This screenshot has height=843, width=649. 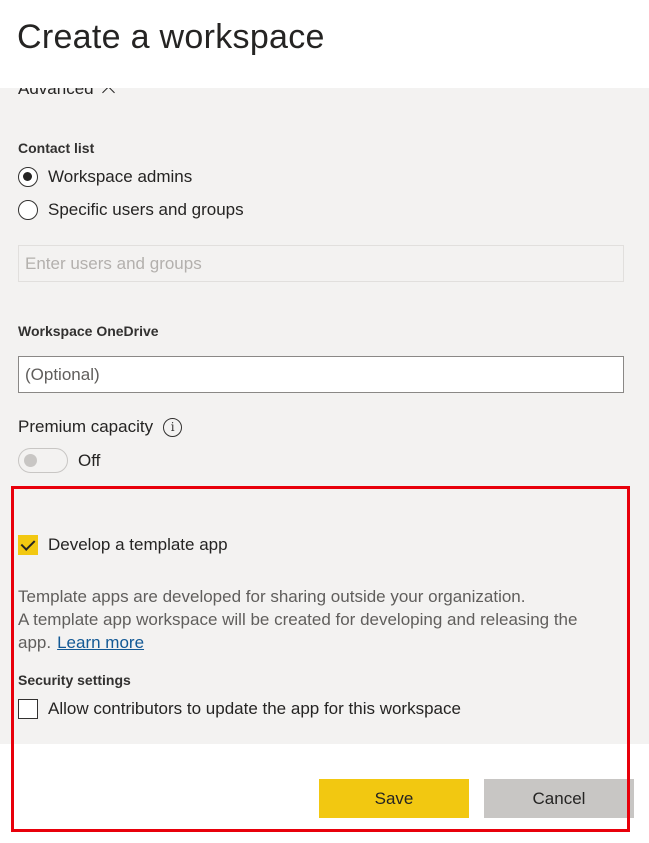 I want to click on onedrive-input, so click(x=321, y=374).